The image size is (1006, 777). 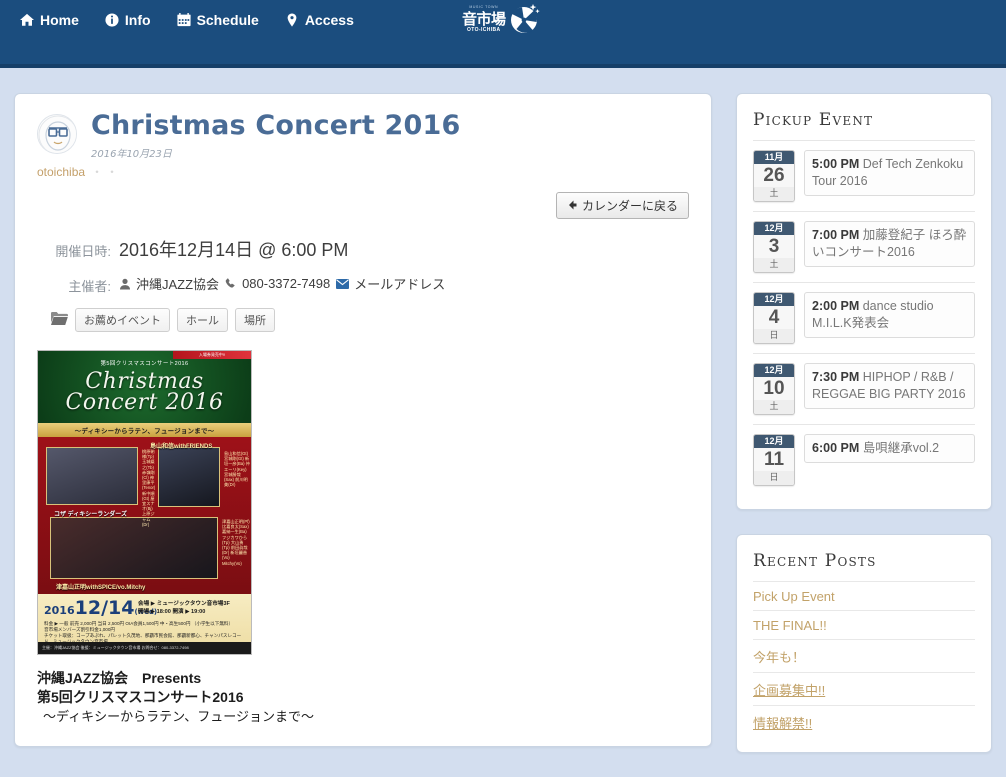 I want to click on list-item: 12月 3 土 7:00 PM 加藤登紀子 ほろ酔いコンサート2016, so click(x=864, y=246).